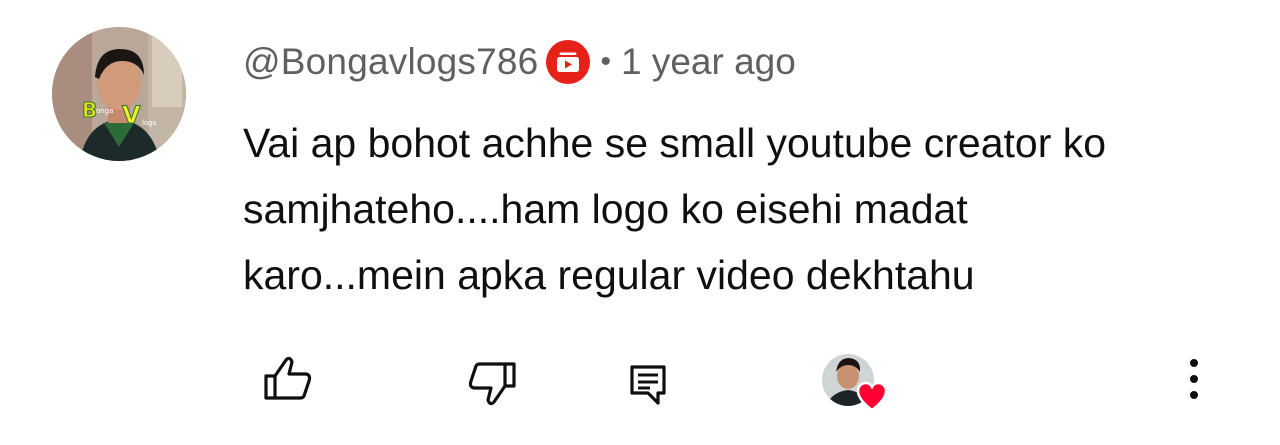 Image resolution: width=1280 pixels, height=445 pixels. Describe the element at coordinates (104, 111) in the screenshot. I see `svg-text: onga` at that location.